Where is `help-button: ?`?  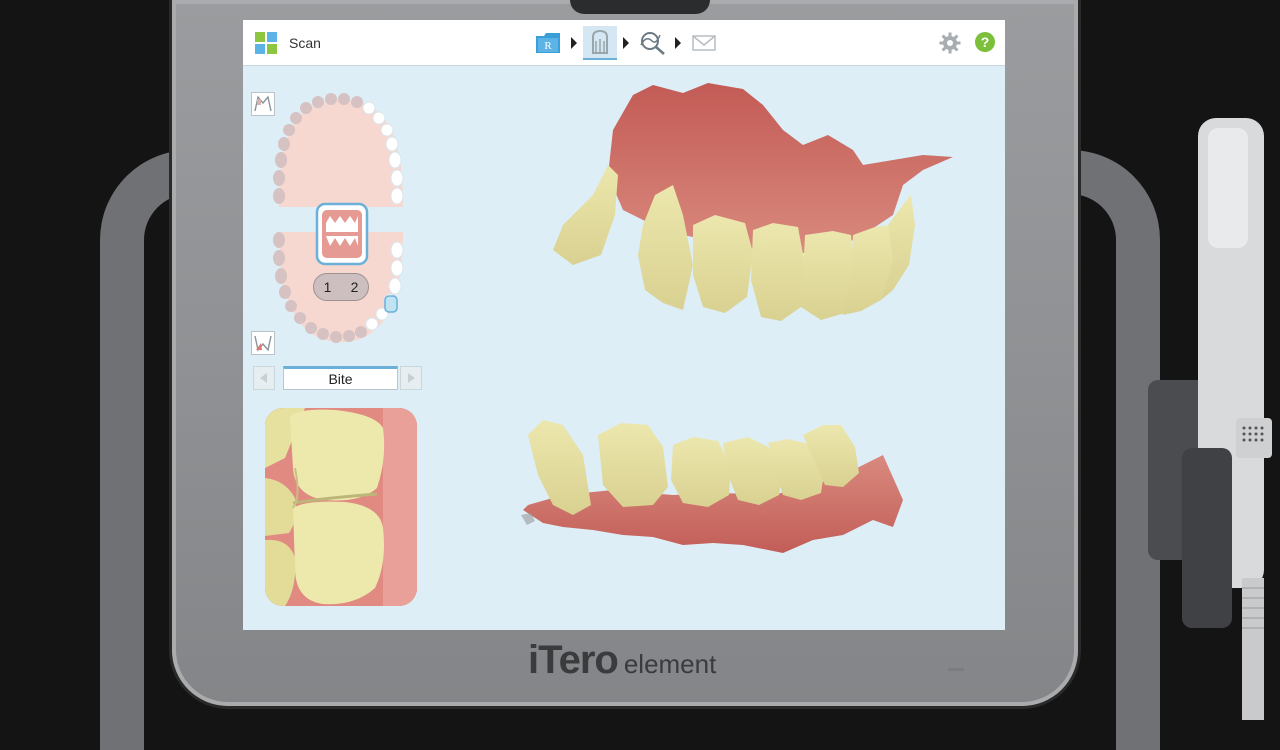
help-button: ? is located at coordinates (985, 42).